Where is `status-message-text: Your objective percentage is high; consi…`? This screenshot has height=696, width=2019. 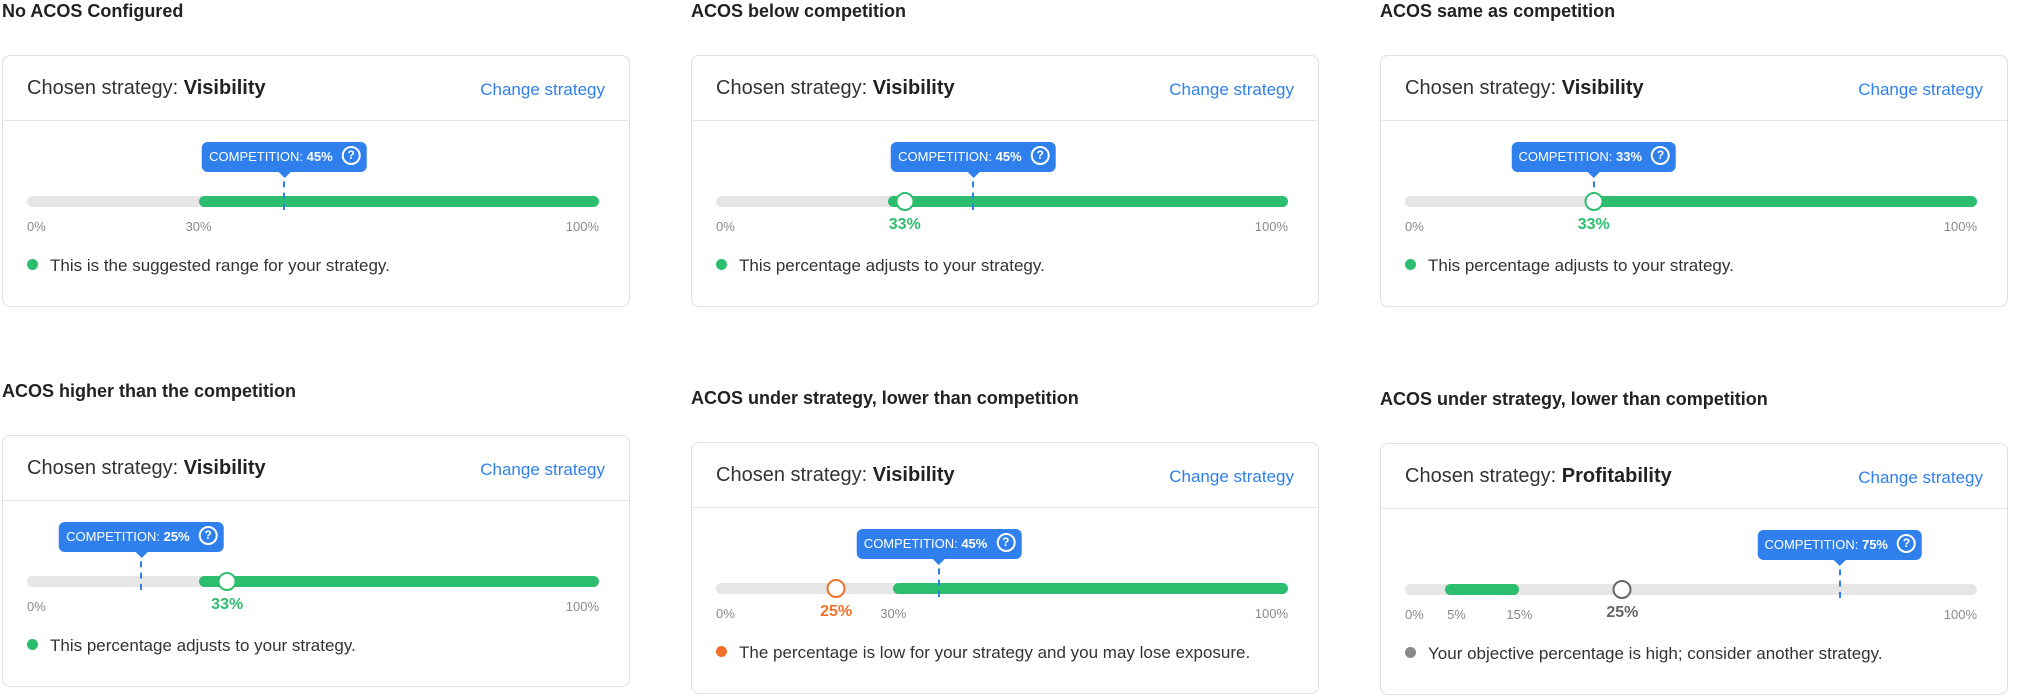
status-message-text: Your objective percentage is high; consi… is located at coordinates (1655, 653).